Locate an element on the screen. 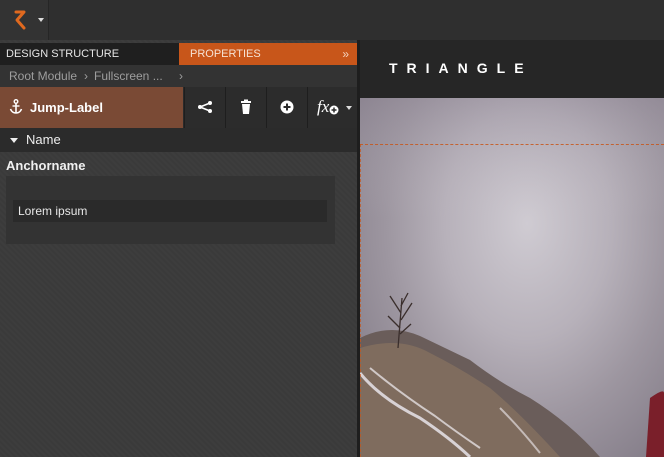 The height and width of the screenshot is (457, 664). anchorname-field-container is located at coordinates (170, 210).